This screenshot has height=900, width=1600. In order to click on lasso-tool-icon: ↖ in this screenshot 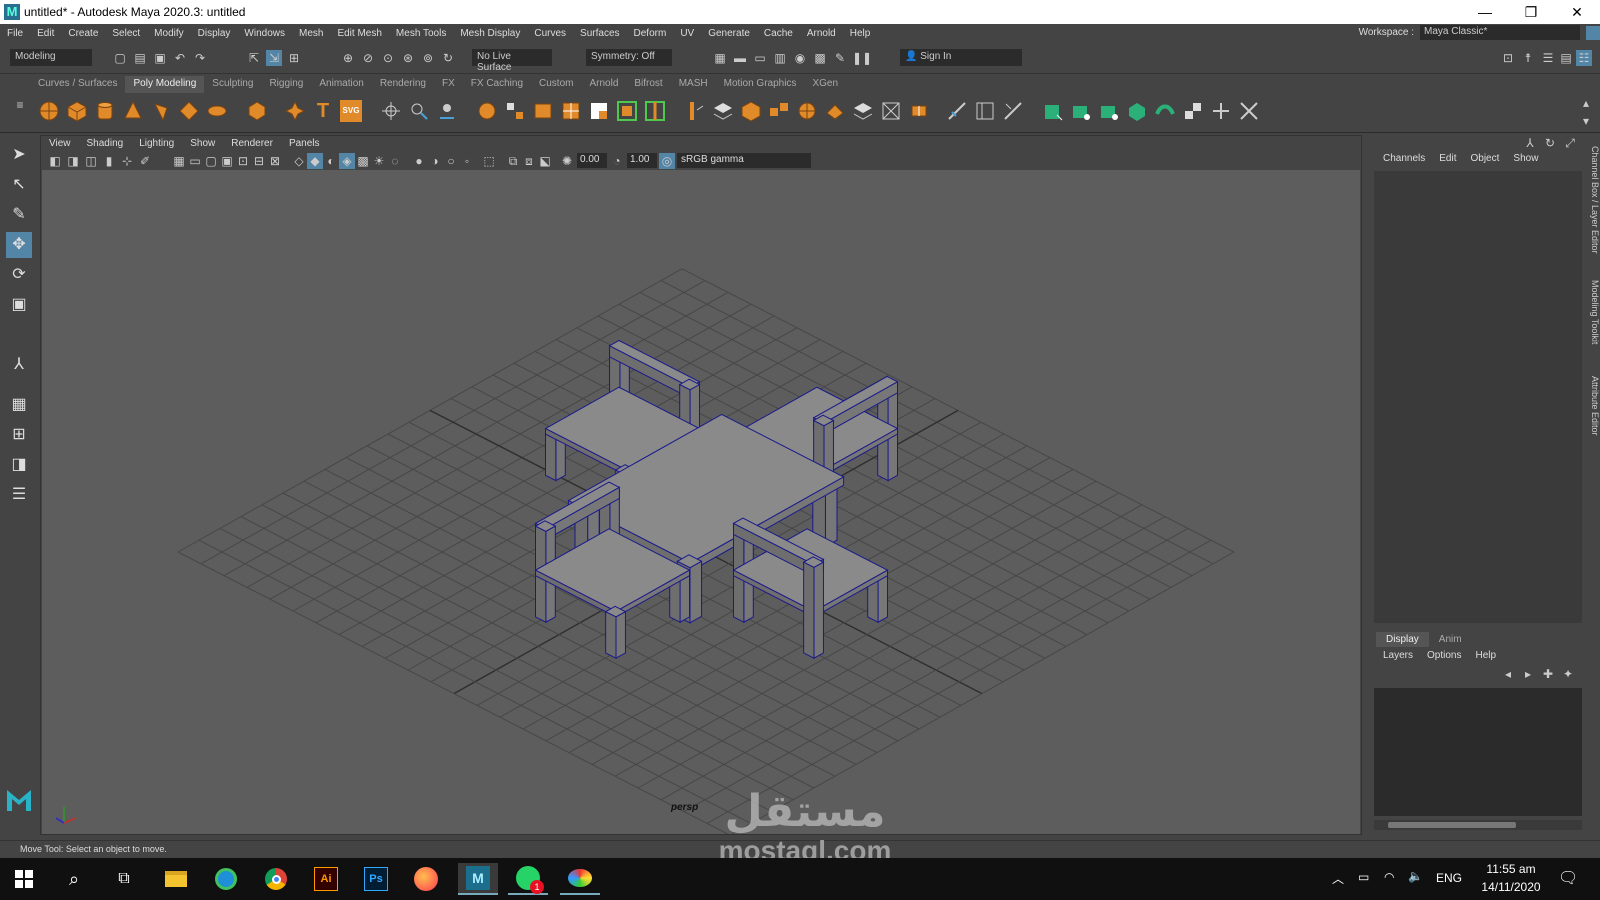, I will do `click(19, 185)`.